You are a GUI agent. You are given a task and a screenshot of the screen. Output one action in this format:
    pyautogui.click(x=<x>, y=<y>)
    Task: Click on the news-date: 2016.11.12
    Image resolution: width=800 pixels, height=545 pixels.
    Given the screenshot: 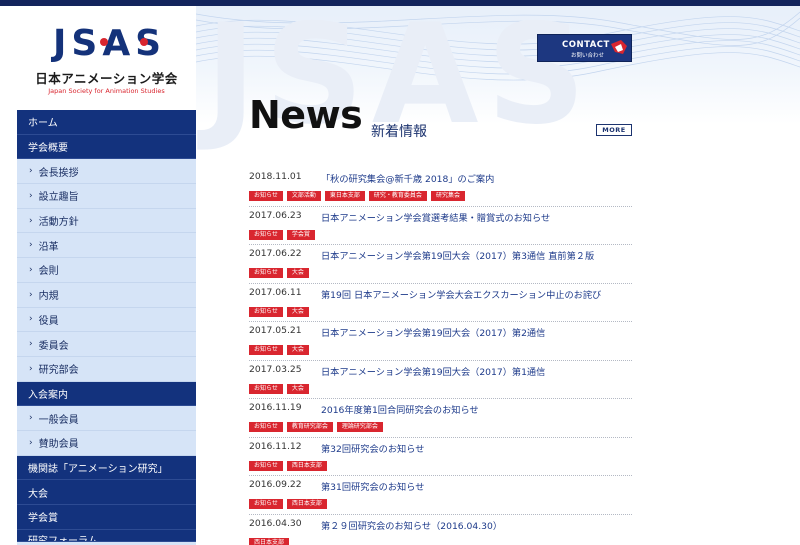 What is the action you would take?
    pyautogui.click(x=275, y=446)
    